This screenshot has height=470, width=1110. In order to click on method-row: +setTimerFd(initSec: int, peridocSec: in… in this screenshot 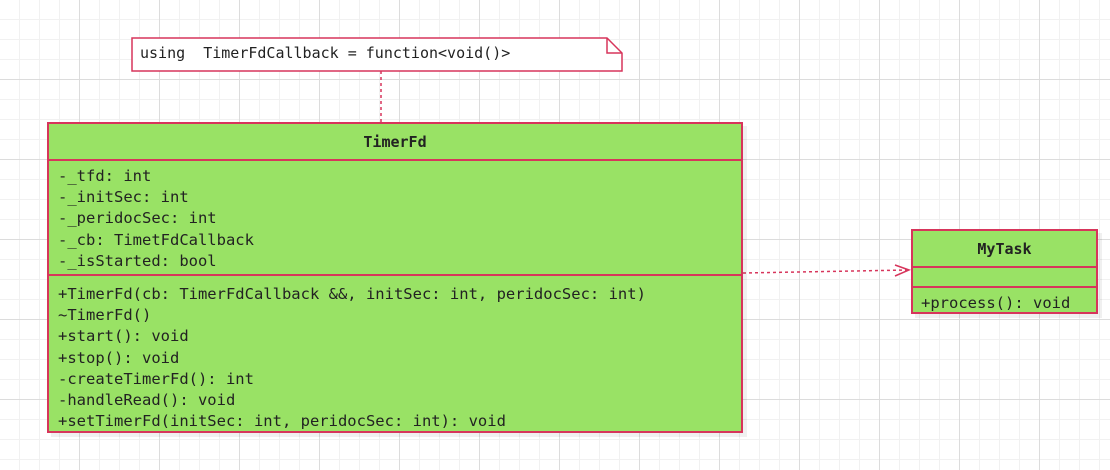, I will do `click(282, 421)`.